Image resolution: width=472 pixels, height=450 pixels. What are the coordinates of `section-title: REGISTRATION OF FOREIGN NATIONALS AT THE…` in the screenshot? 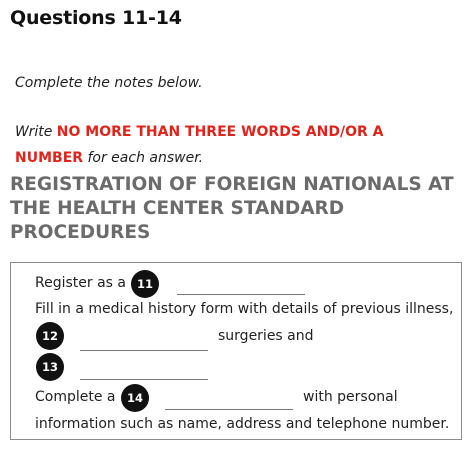 It's located at (232, 208).